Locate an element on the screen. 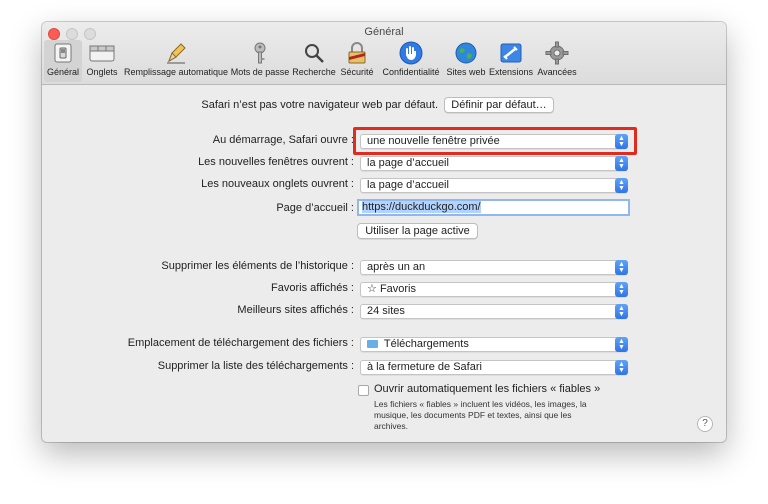 This screenshot has height=504, width=768. favorites-value: Favoris is located at coordinates (397, 289).